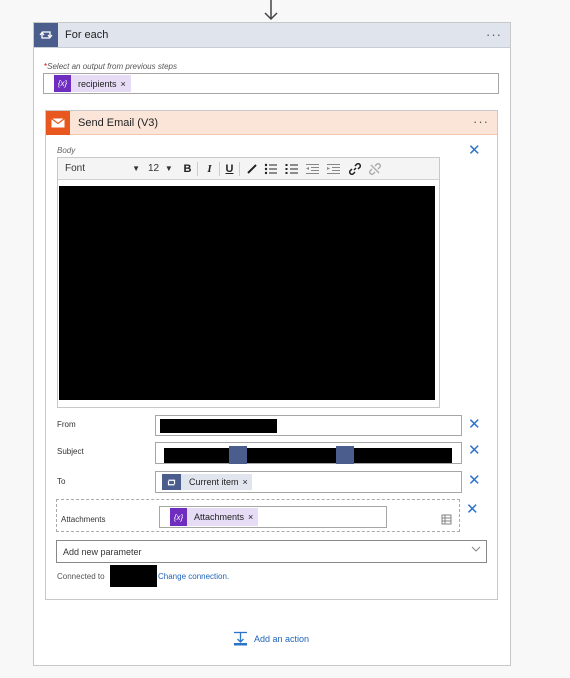  I want to click on select-output-input: {x} recipients ×, so click(271, 83).